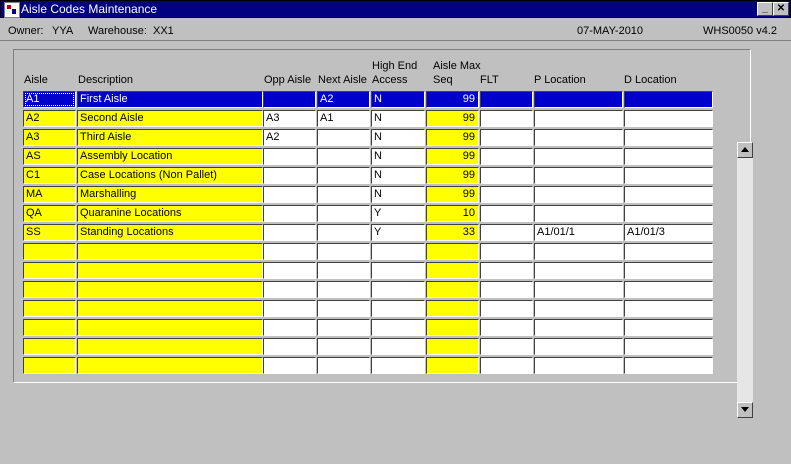  What do you see at coordinates (578, 232) in the screenshot?
I see `p-location-field: A1/01/1` at bounding box center [578, 232].